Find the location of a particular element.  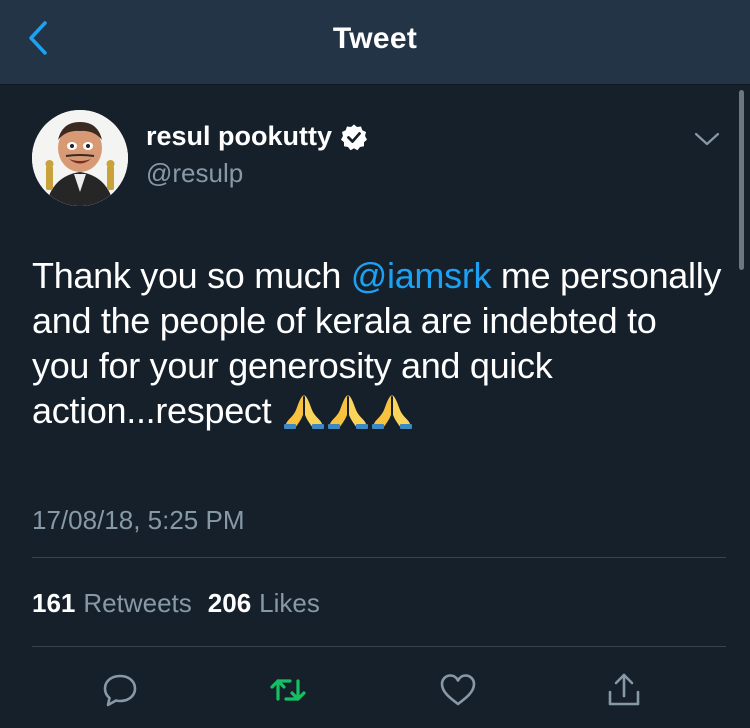

share-button is located at coordinates (624, 692).